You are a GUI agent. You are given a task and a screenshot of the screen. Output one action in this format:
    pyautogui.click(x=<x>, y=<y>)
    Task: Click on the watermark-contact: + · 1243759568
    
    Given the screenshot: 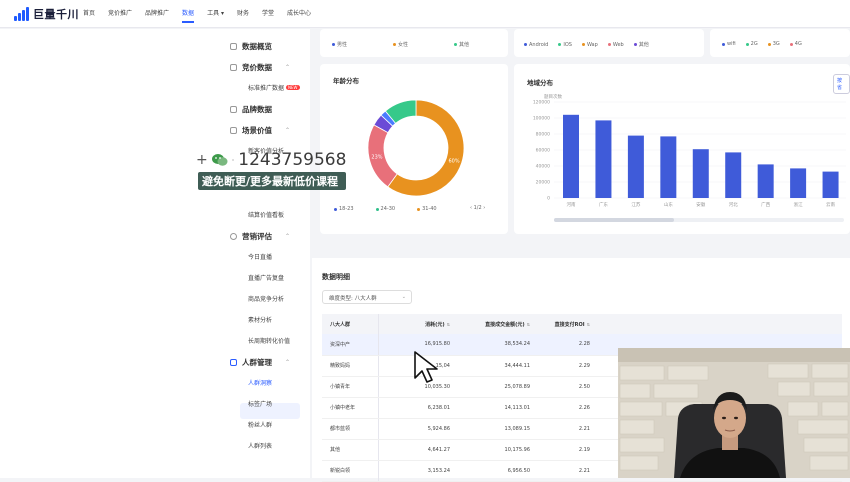 What is the action you would take?
    pyautogui.click(x=271, y=160)
    